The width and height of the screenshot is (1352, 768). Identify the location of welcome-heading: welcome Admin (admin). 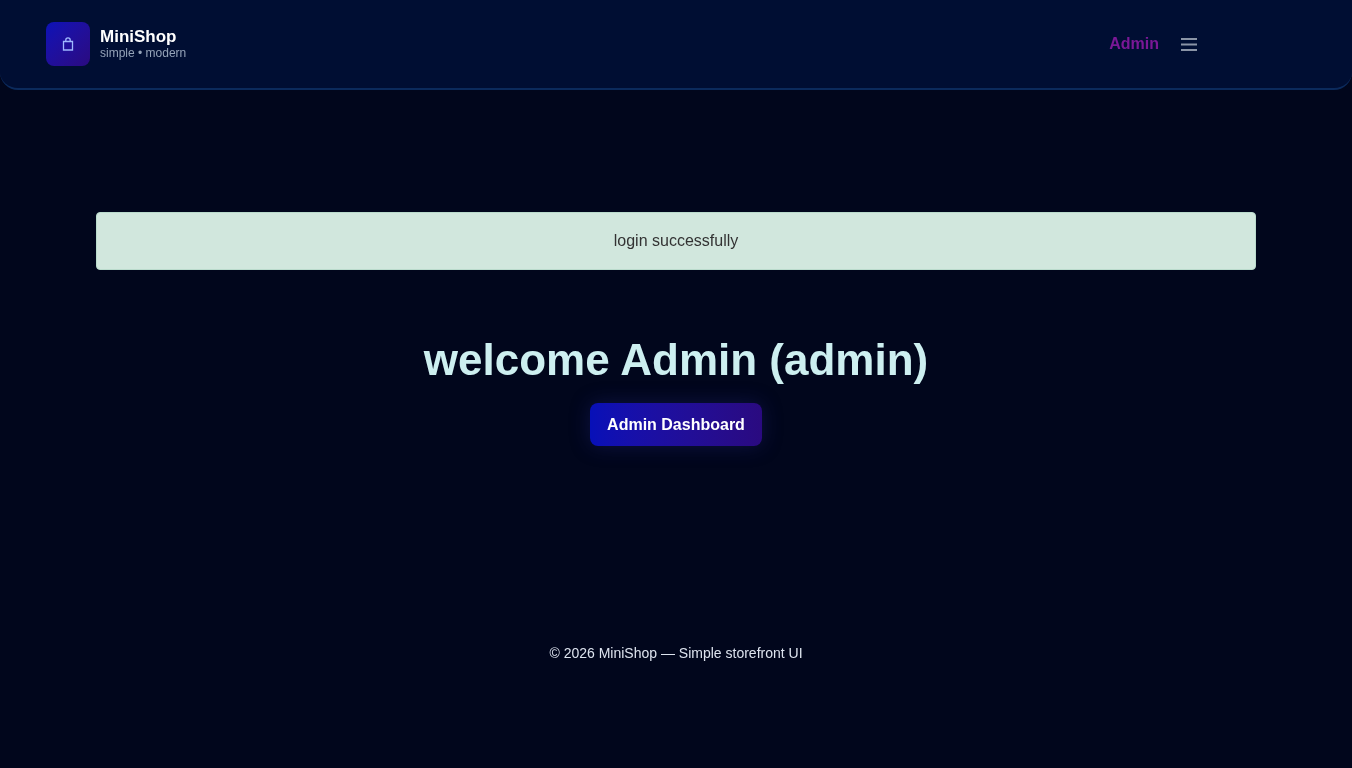
(676, 360).